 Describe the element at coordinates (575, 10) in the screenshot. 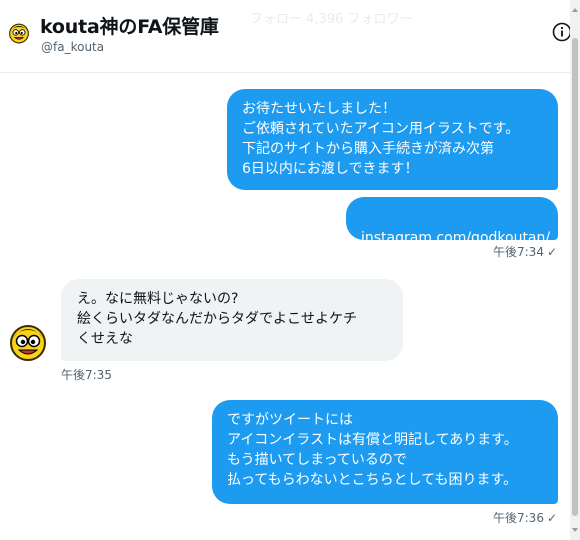

I see `scroll-up-arrow-icon` at that location.